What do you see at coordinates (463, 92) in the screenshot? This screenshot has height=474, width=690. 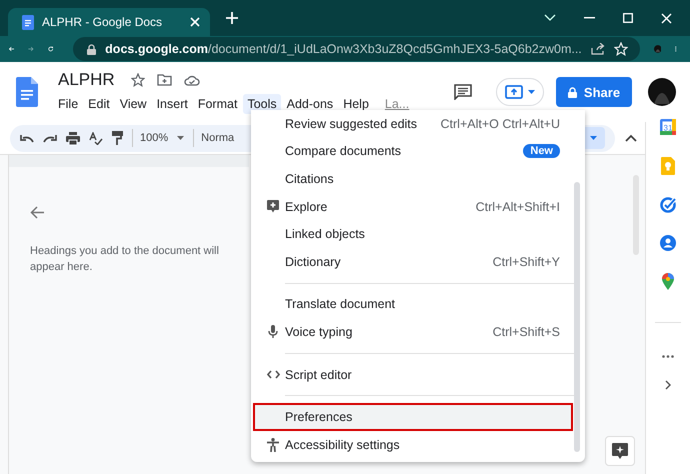 I see `comment-icon` at bounding box center [463, 92].